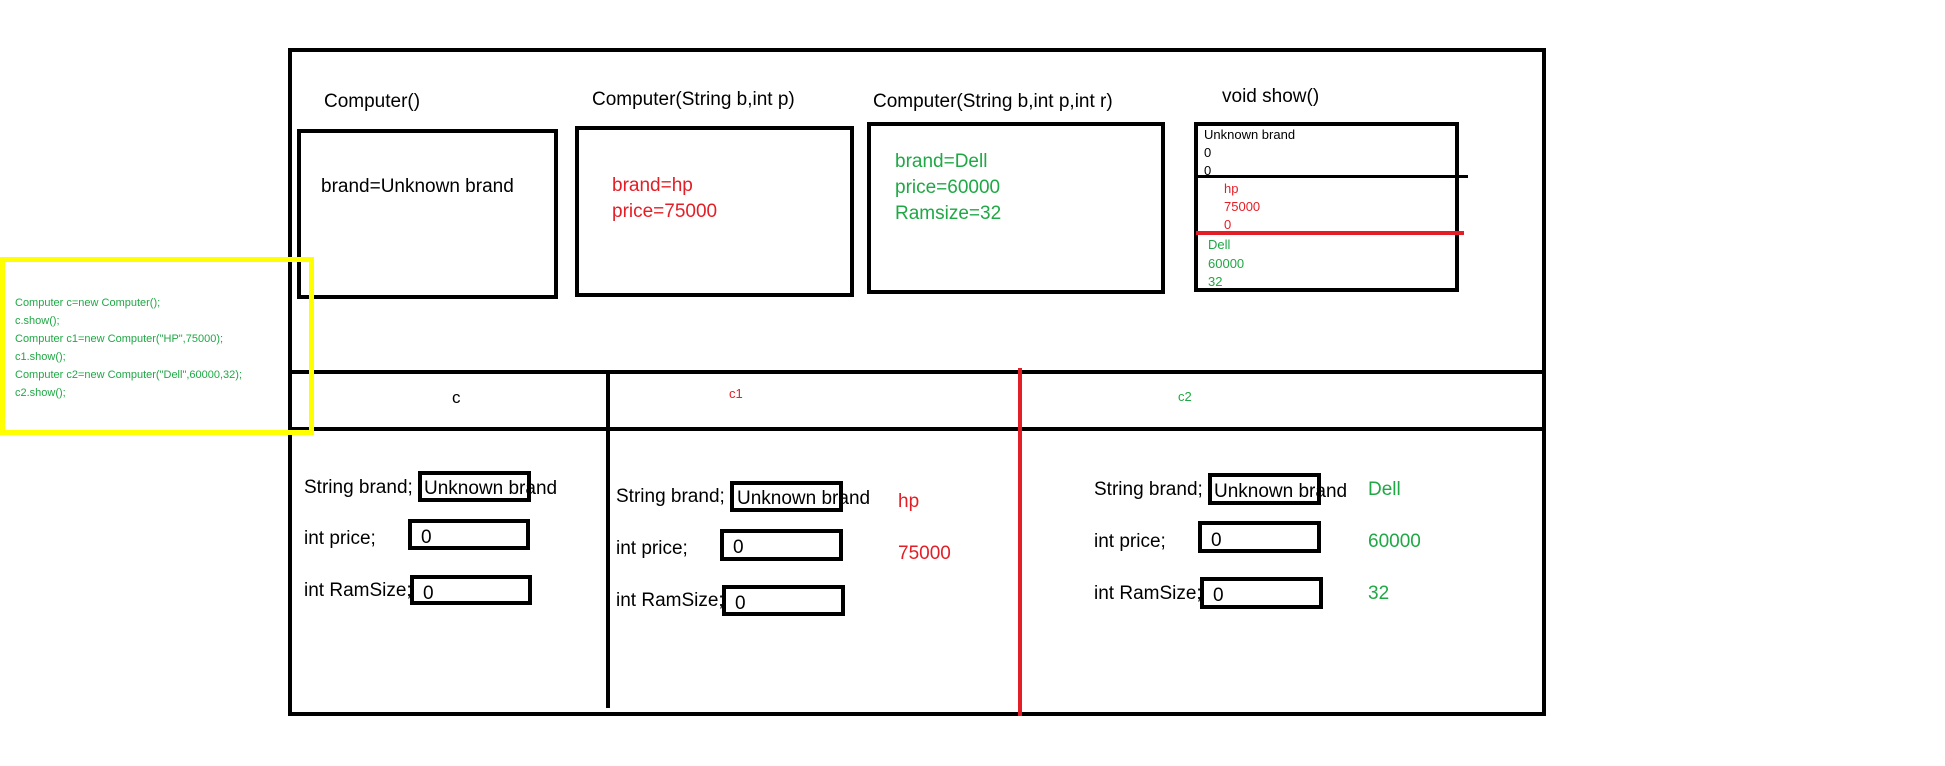  What do you see at coordinates (491, 488) in the screenshot?
I see `object-c-field-value-brand: Unknown brand` at bounding box center [491, 488].